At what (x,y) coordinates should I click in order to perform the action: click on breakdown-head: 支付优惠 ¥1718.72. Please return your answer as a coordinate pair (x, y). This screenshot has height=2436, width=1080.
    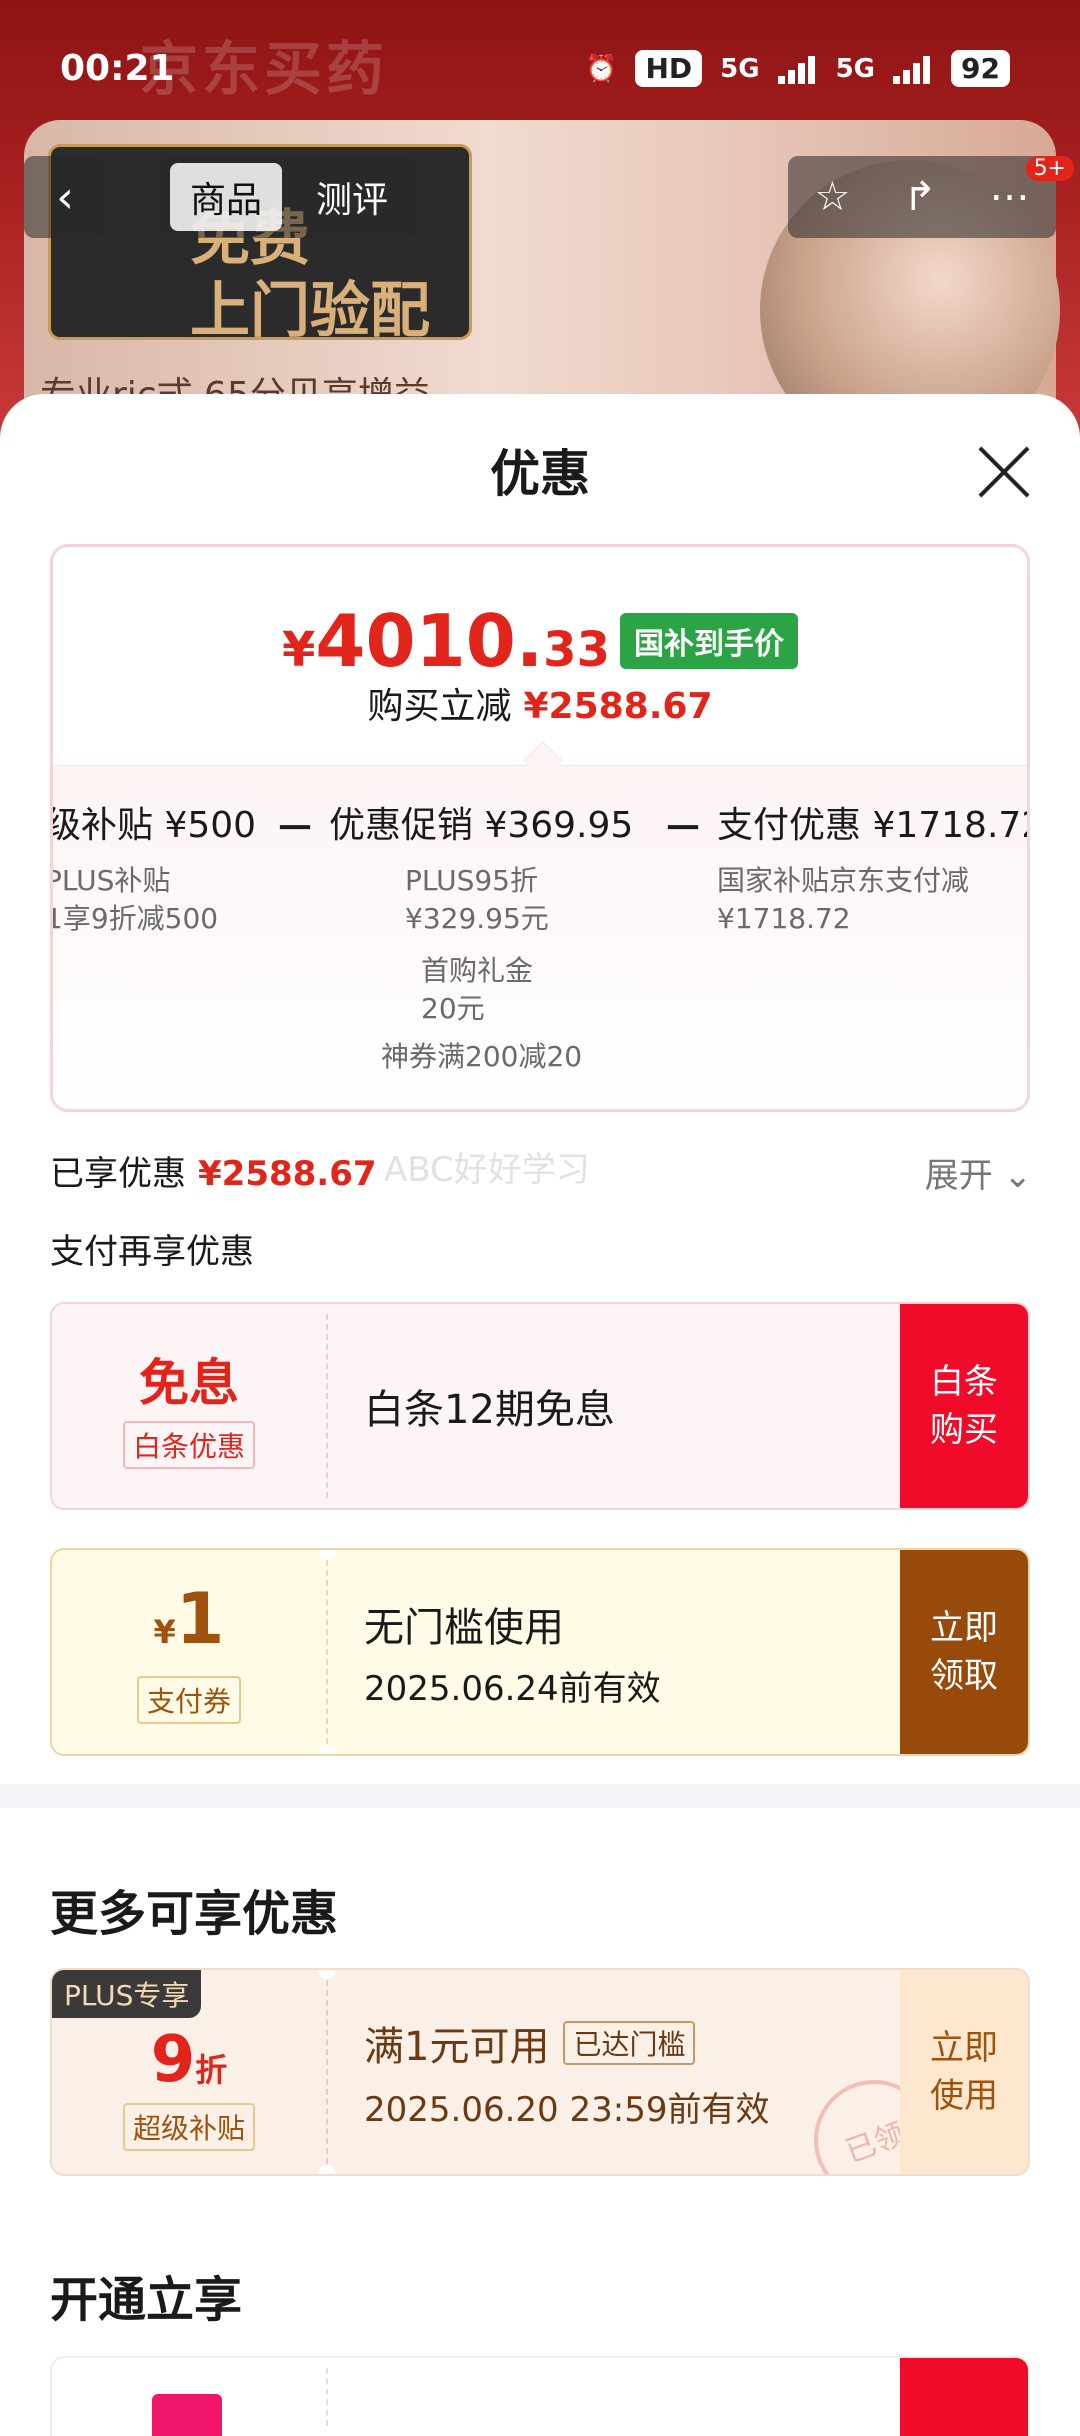
    Looking at the image, I should click on (873, 825).